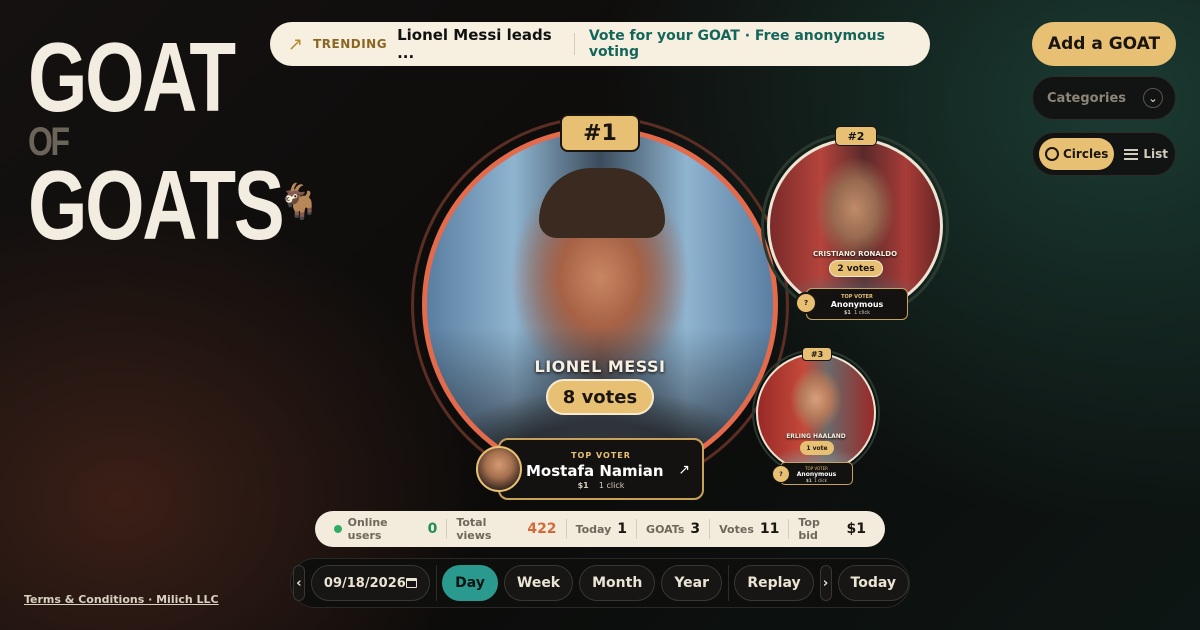 This screenshot has width=1200, height=630. What do you see at coordinates (132, 77) in the screenshot?
I see `logo-line-goat: GOAT` at bounding box center [132, 77].